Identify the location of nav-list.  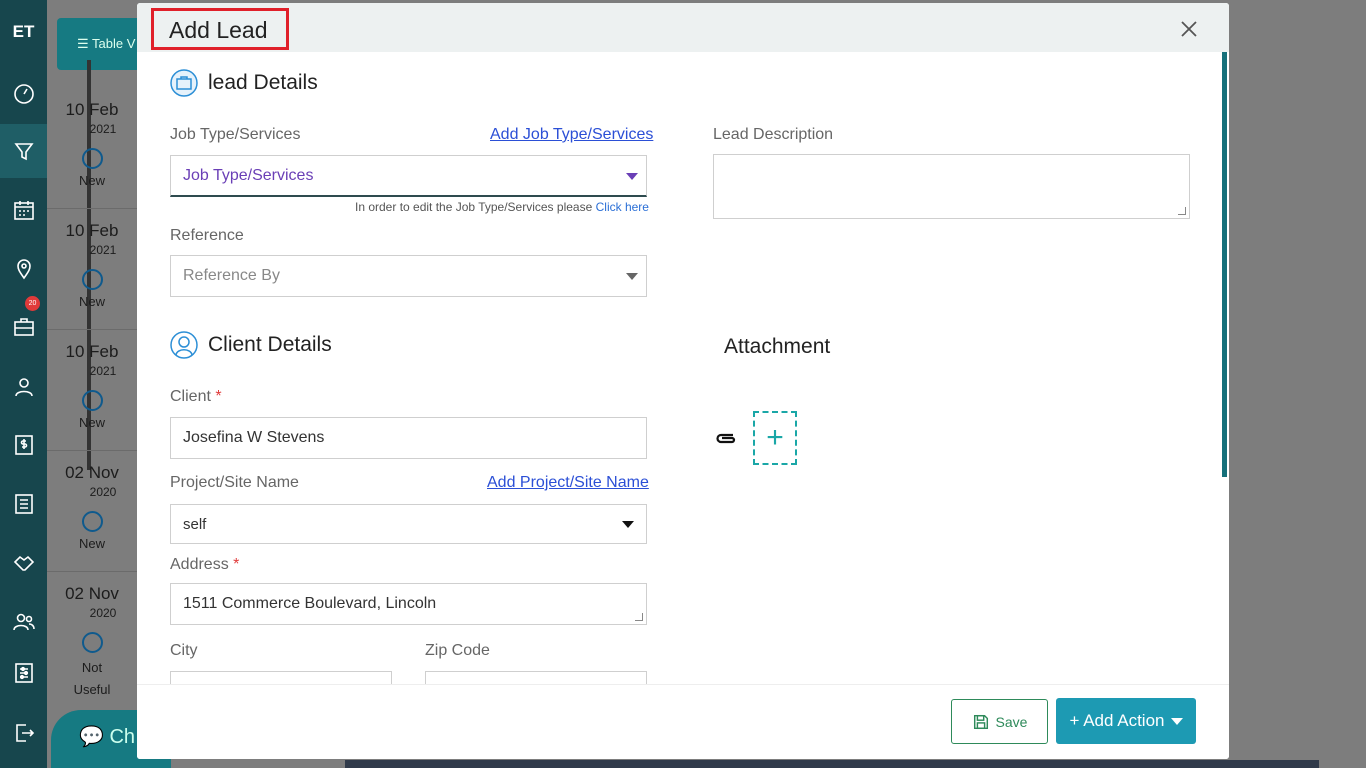
(23, 504).